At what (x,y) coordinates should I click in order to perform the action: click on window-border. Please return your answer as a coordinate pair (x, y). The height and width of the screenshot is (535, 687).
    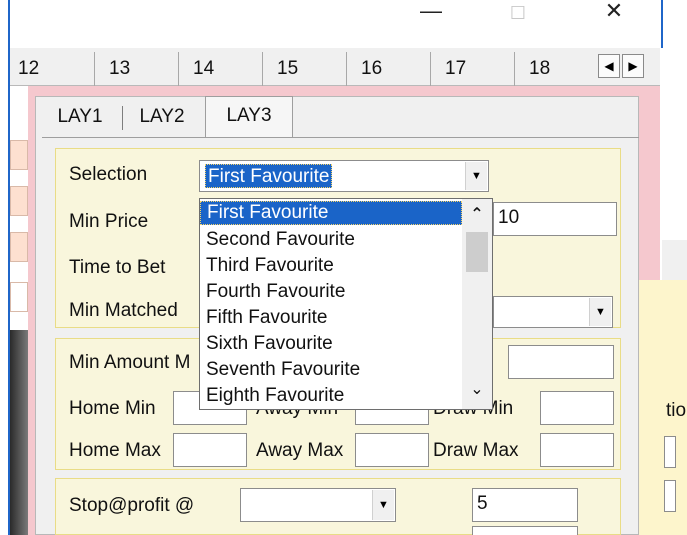
    Looking at the image, I should click on (662, 24).